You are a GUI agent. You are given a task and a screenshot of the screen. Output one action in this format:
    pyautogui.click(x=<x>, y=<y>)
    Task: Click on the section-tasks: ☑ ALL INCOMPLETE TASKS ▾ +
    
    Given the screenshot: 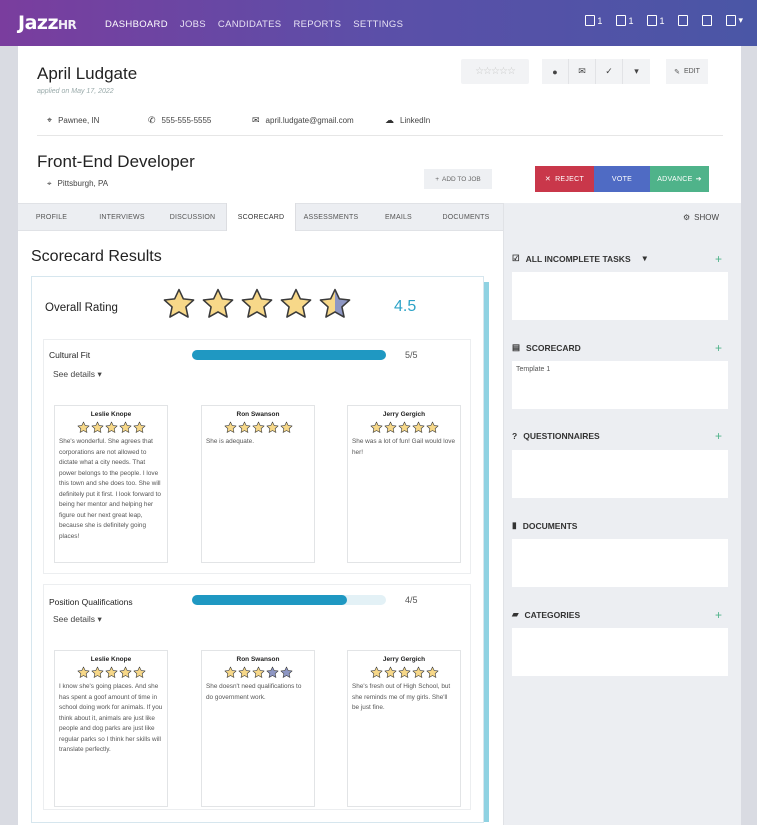 What is the action you would take?
    pyautogui.click(x=617, y=259)
    